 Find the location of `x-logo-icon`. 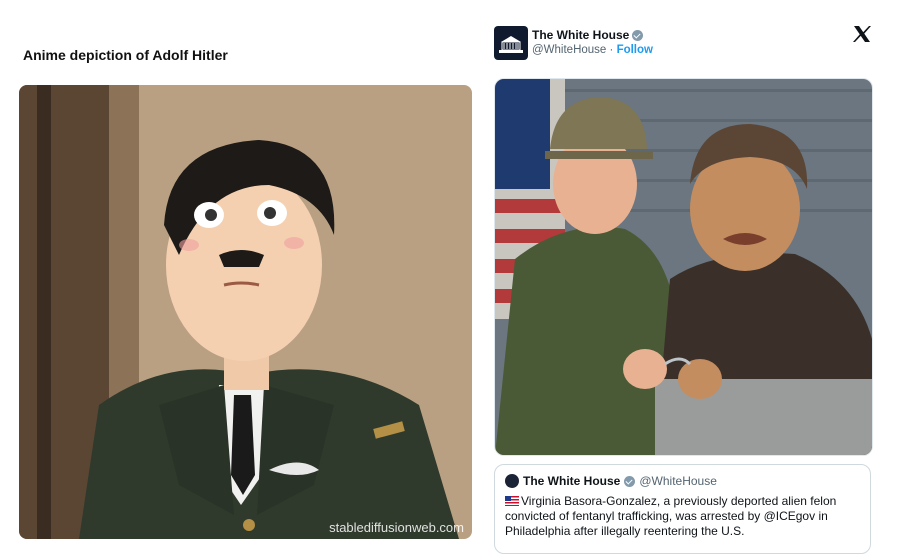

x-logo-icon is located at coordinates (862, 34).